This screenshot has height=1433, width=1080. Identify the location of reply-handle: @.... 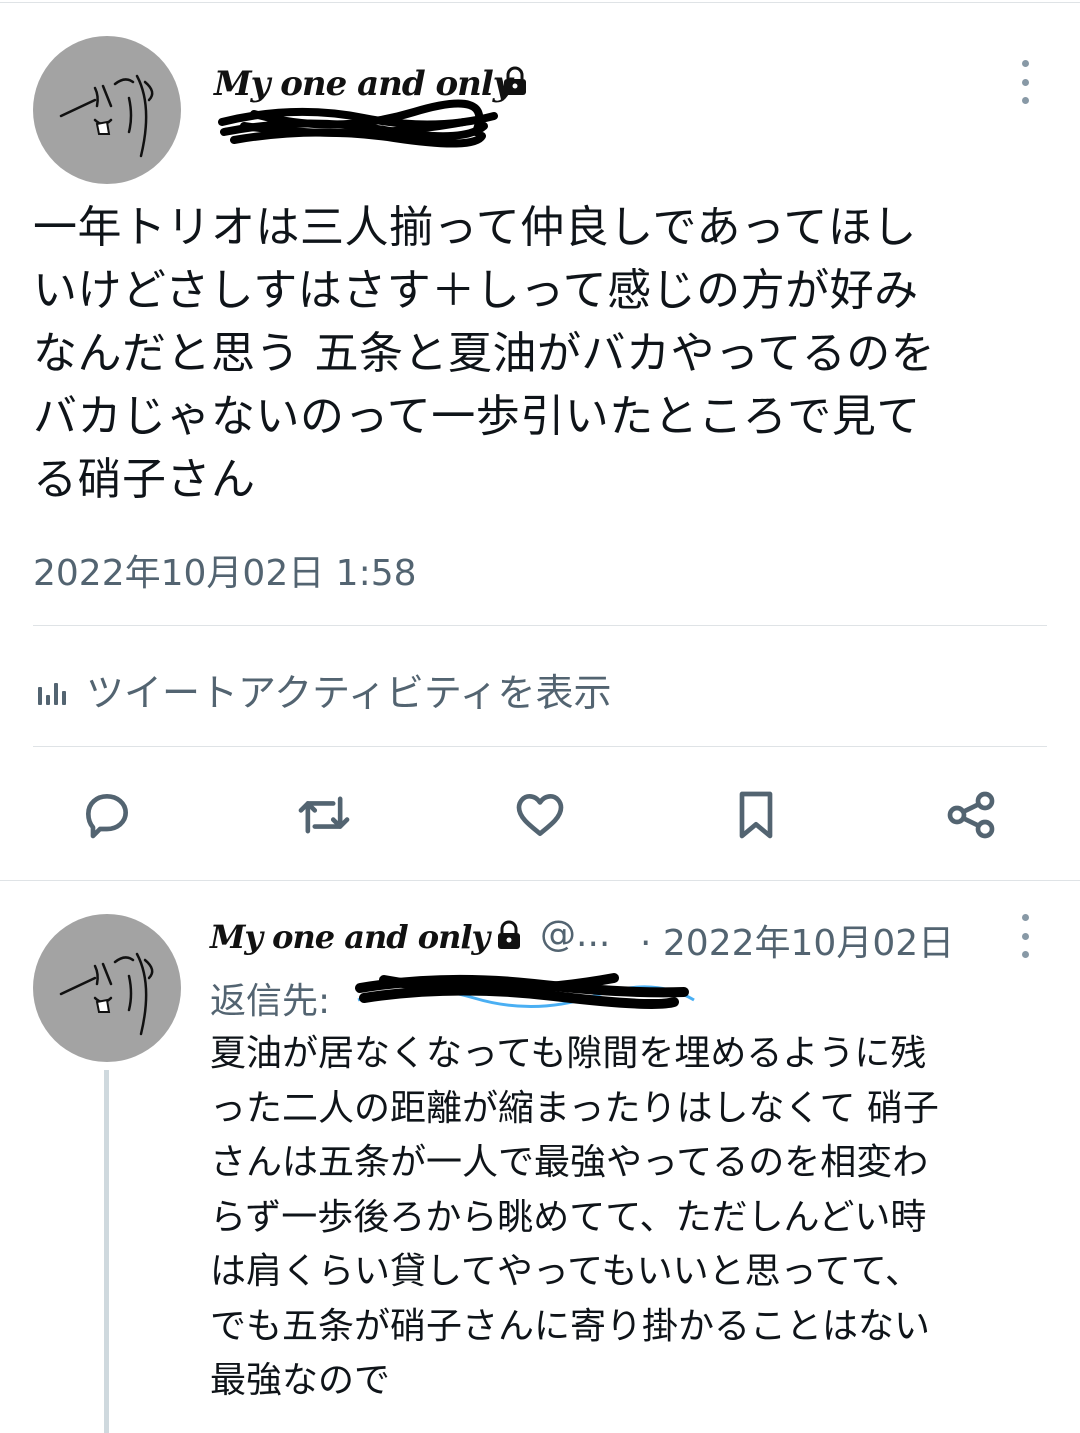
(575, 934).